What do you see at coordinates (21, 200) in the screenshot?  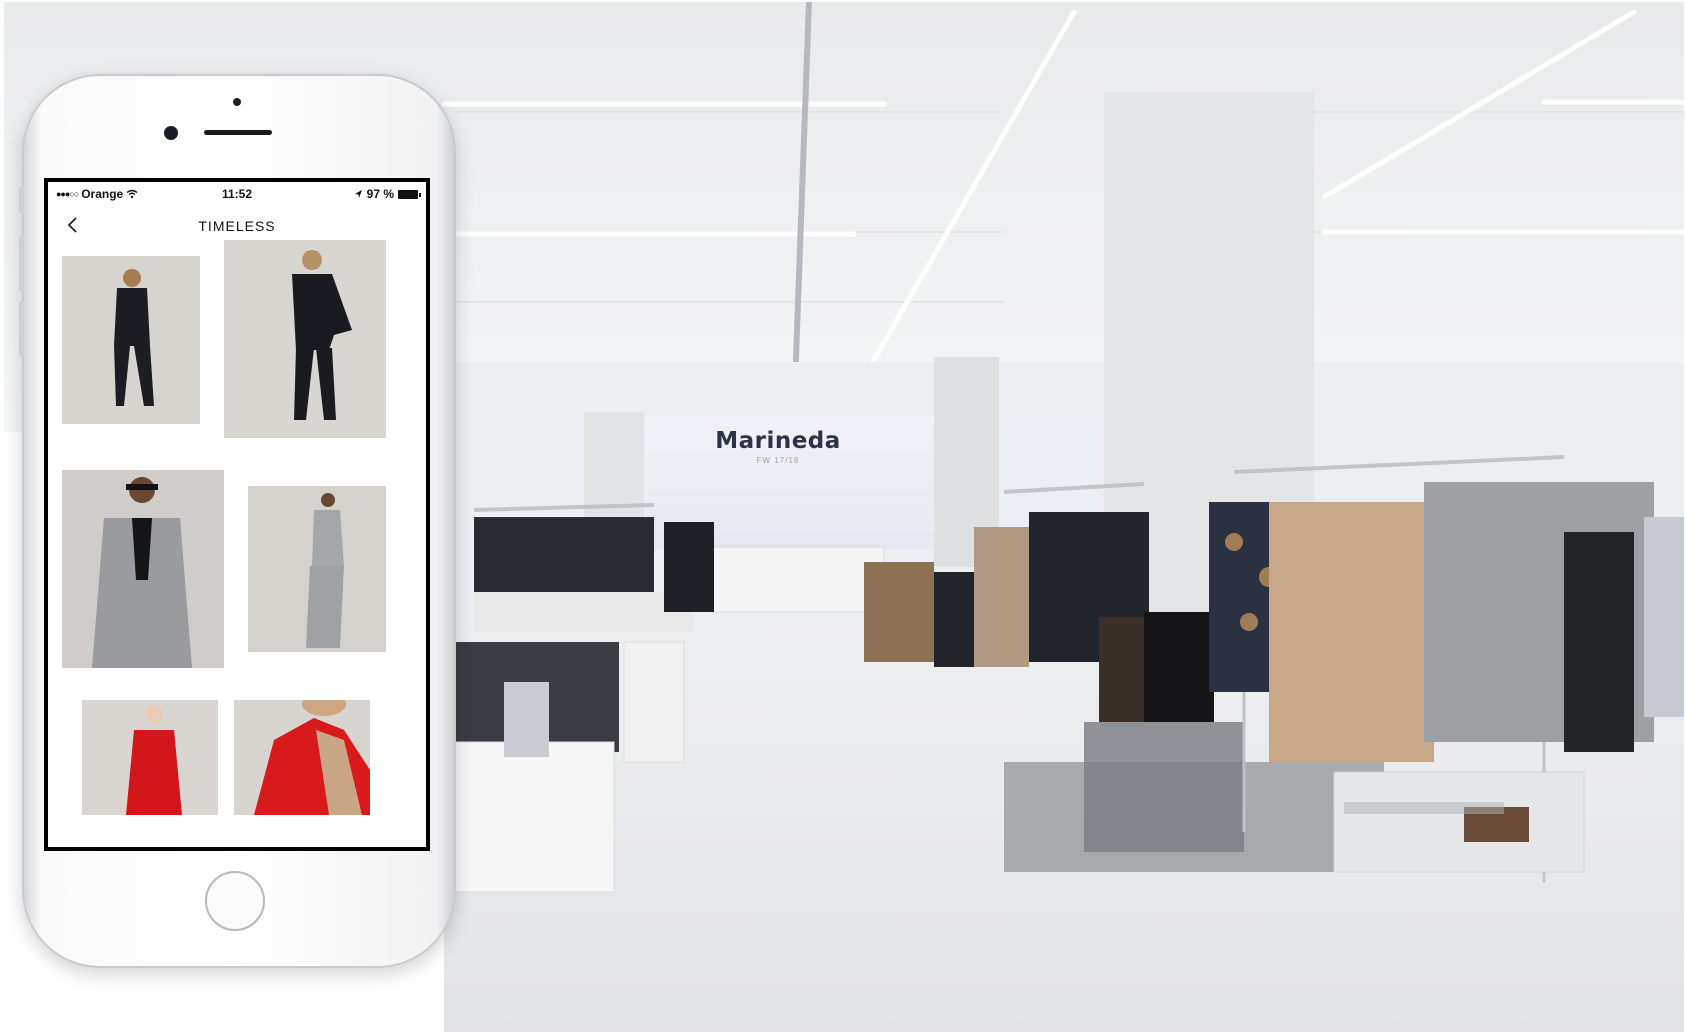 I see `mute-switch` at bounding box center [21, 200].